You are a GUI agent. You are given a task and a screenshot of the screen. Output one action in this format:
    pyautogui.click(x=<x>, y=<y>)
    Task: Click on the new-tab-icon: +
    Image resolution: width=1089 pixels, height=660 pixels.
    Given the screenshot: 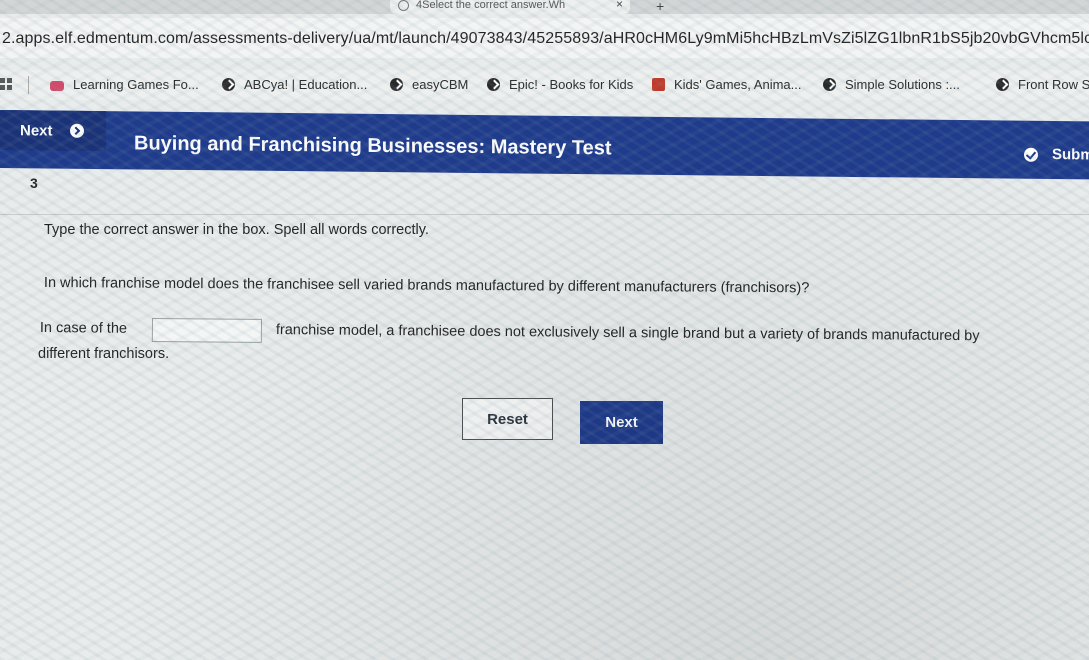 What is the action you would take?
    pyautogui.click(x=660, y=7)
    